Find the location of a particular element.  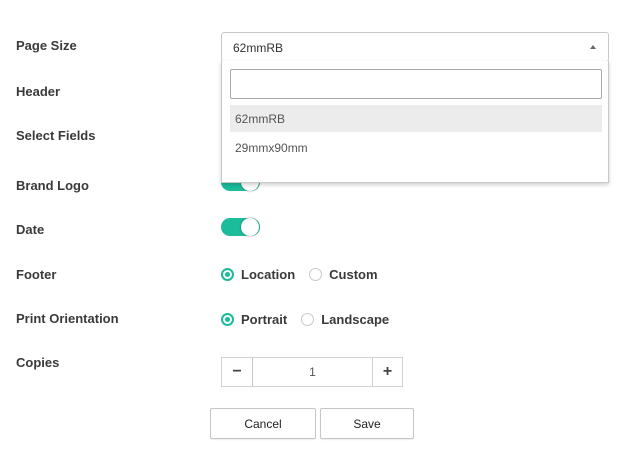

save-button: Save is located at coordinates (367, 423).